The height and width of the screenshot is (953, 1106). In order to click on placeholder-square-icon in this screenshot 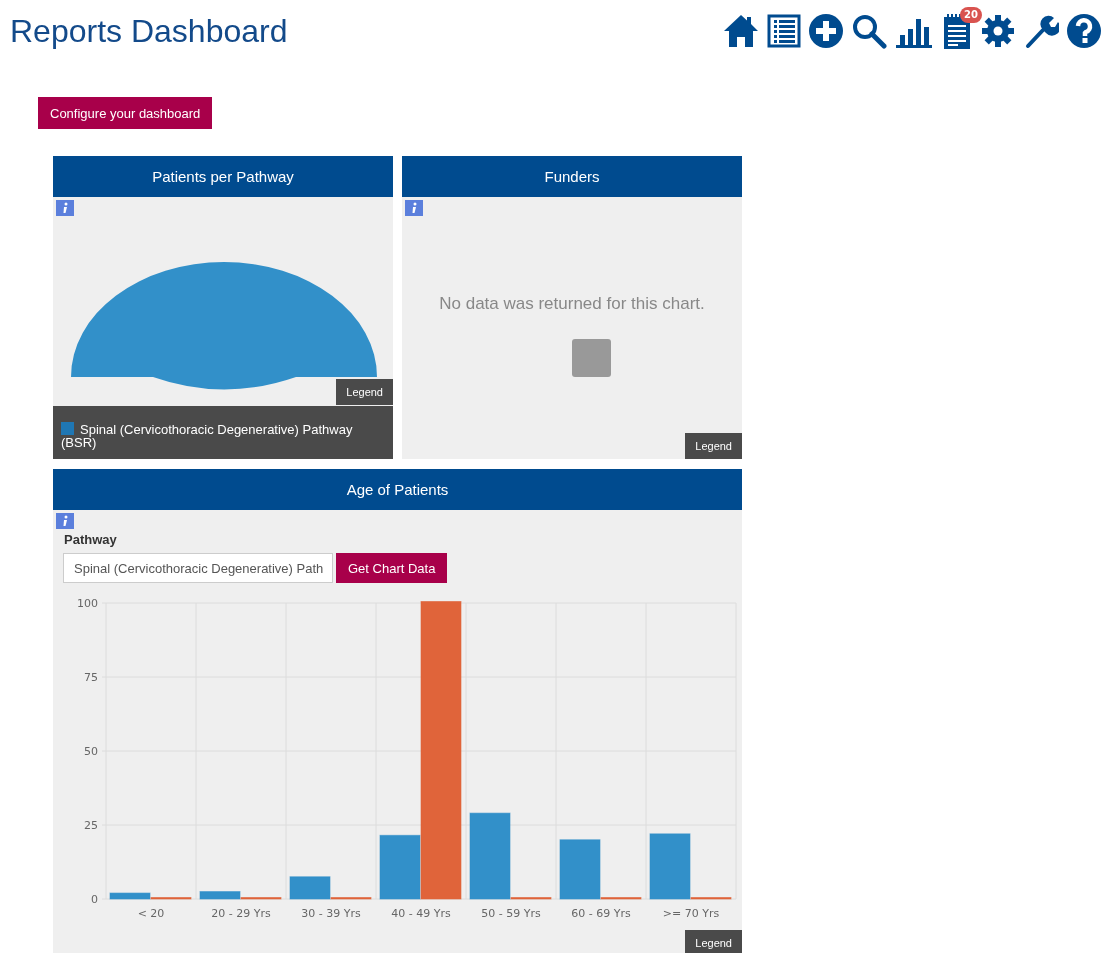, I will do `click(591, 358)`.